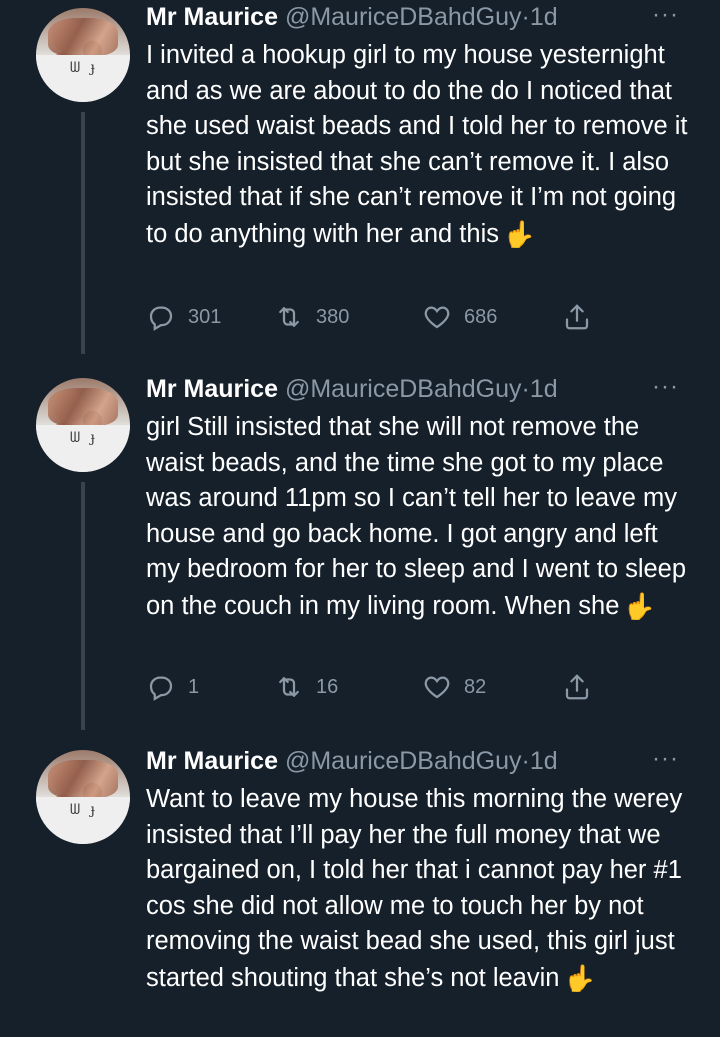  What do you see at coordinates (194, 686) in the screenshot?
I see `reply-count: 1` at bounding box center [194, 686].